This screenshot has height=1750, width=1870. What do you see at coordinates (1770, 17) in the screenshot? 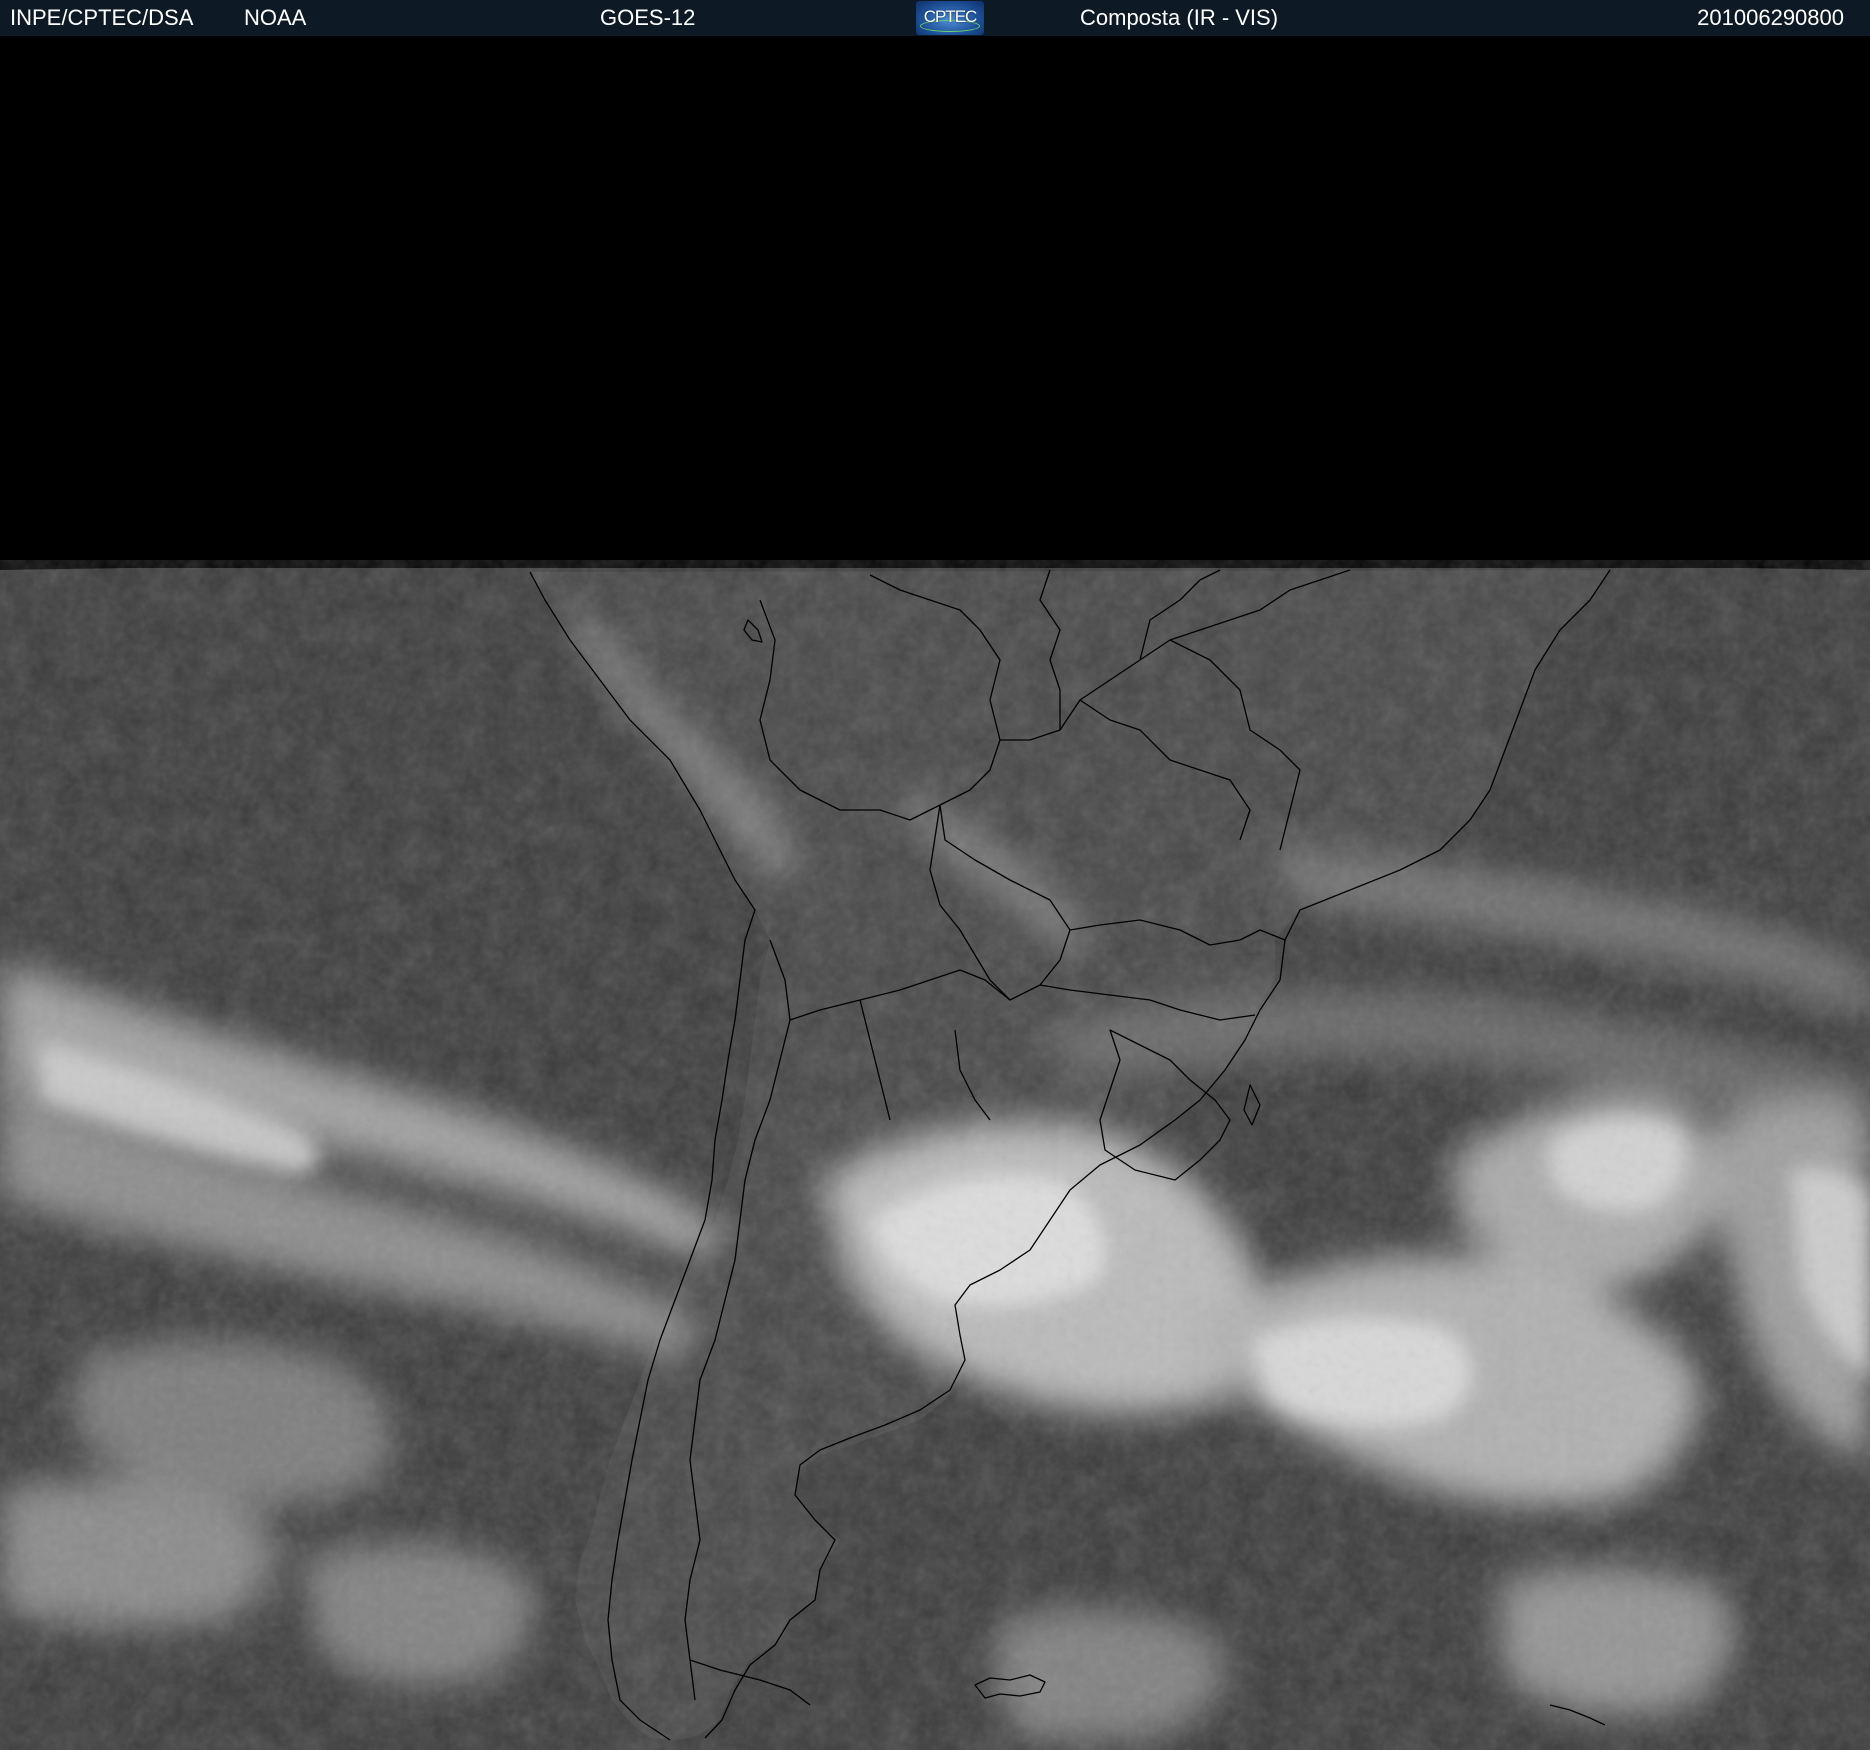
I see `timestamp-label: 201006290800` at bounding box center [1770, 17].